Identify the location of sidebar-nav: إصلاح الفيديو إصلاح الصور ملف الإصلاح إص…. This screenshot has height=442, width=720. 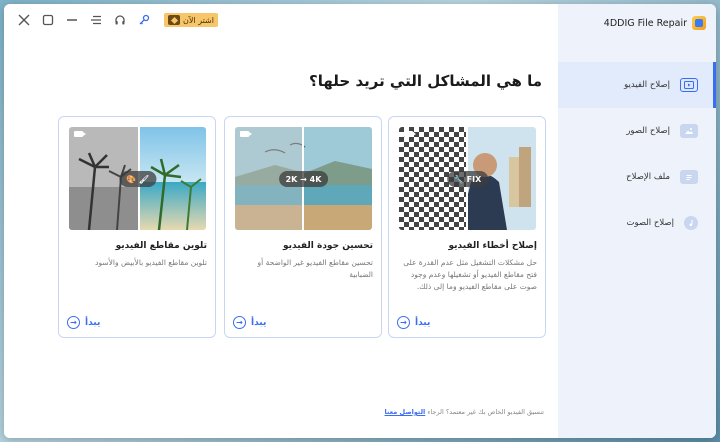
(637, 154).